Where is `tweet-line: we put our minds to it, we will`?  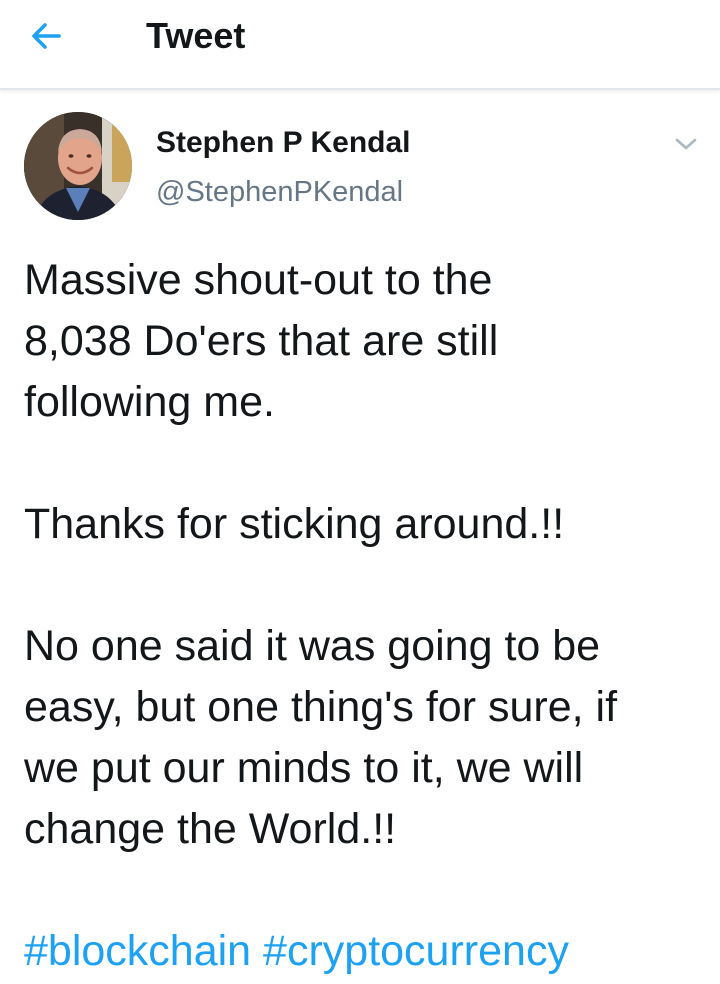
tweet-line: we put our minds to it, we will is located at coordinates (304, 768).